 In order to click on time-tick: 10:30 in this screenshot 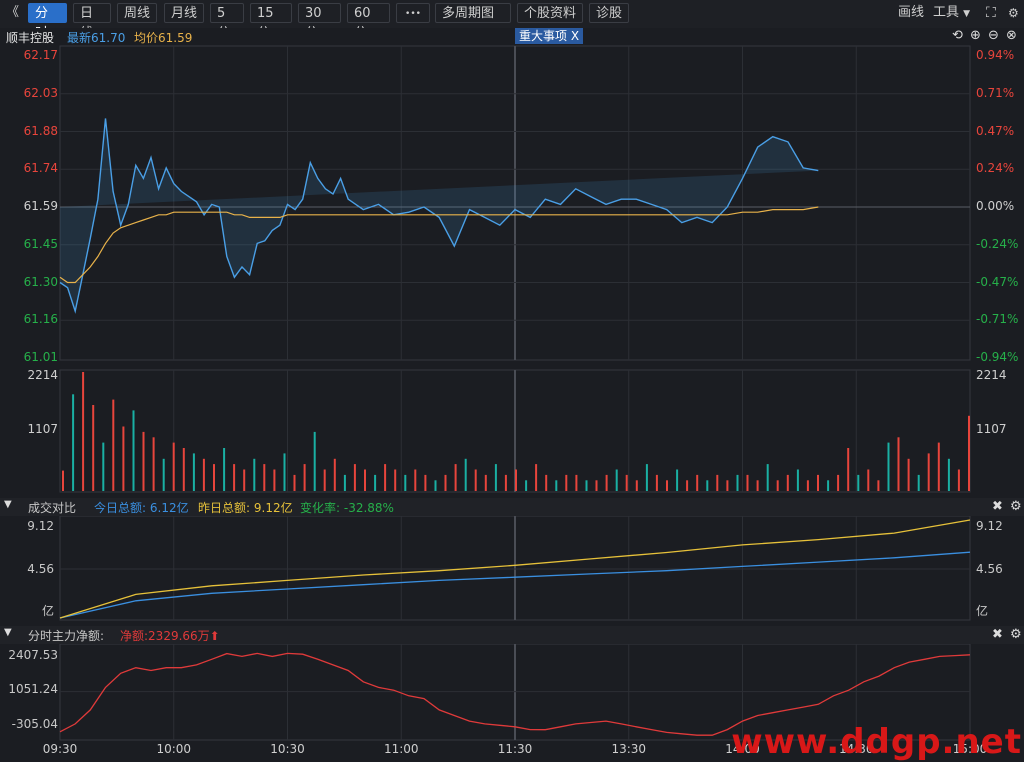, I will do `click(287, 749)`.